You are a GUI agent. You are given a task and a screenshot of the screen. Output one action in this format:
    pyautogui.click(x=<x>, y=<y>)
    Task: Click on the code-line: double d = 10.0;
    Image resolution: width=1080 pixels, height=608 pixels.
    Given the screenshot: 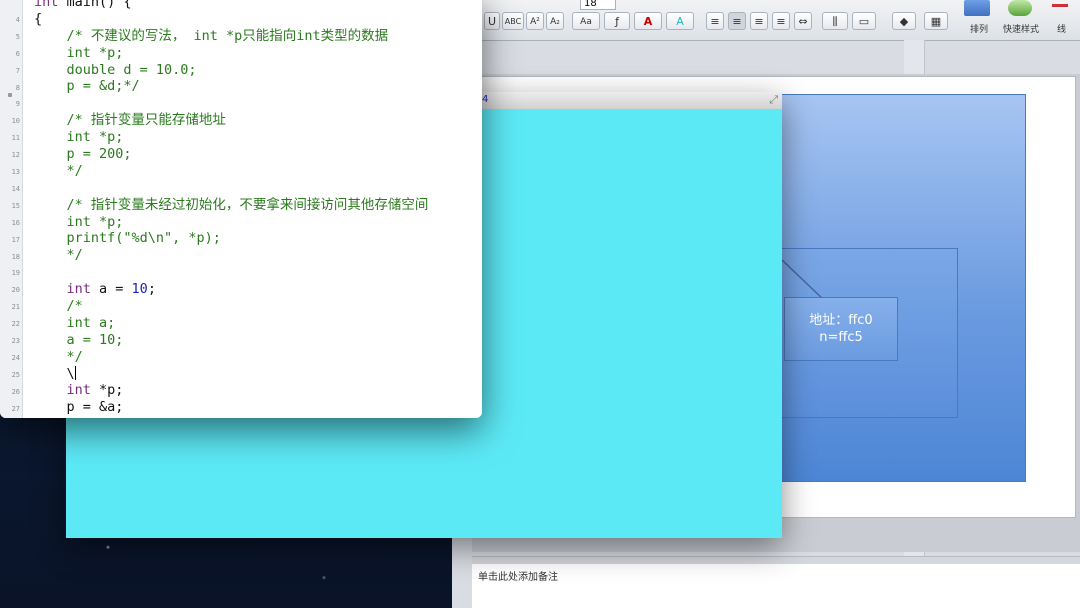 What is the action you would take?
    pyautogui.click(x=258, y=70)
    